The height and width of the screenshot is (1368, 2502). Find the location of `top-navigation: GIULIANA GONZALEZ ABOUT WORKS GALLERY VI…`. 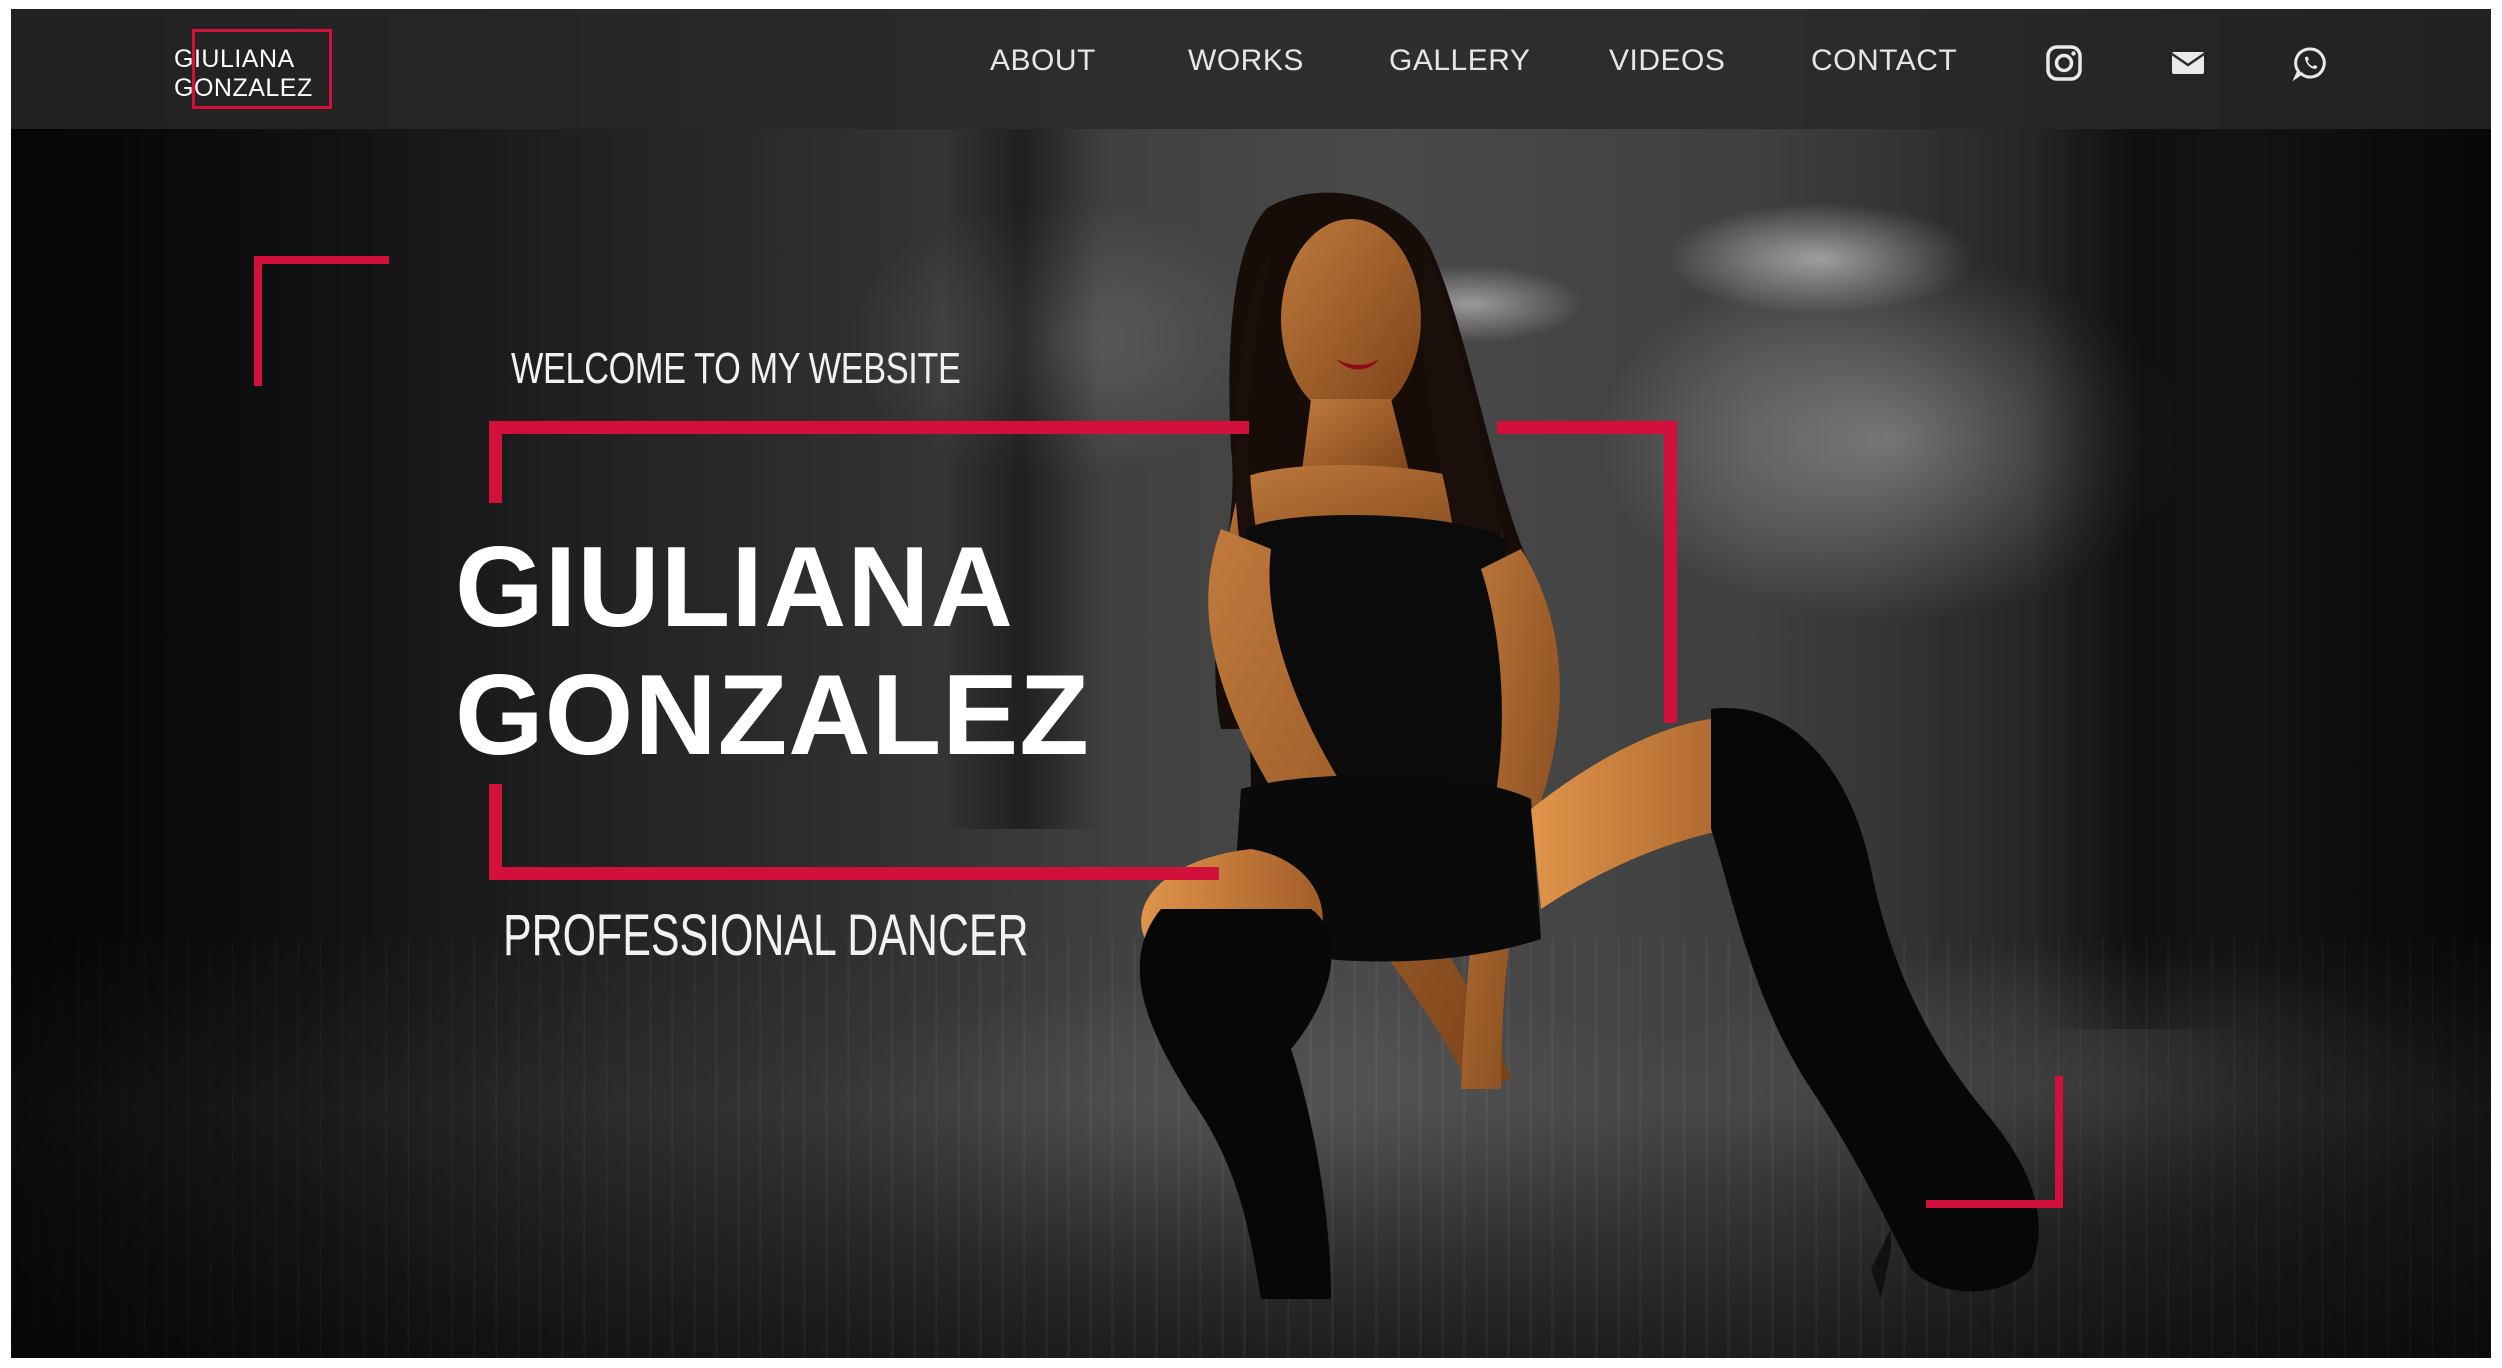

top-navigation: GIULIANA GONZALEZ ABOUT WORKS GALLERY VI… is located at coordinates (1251, 69).